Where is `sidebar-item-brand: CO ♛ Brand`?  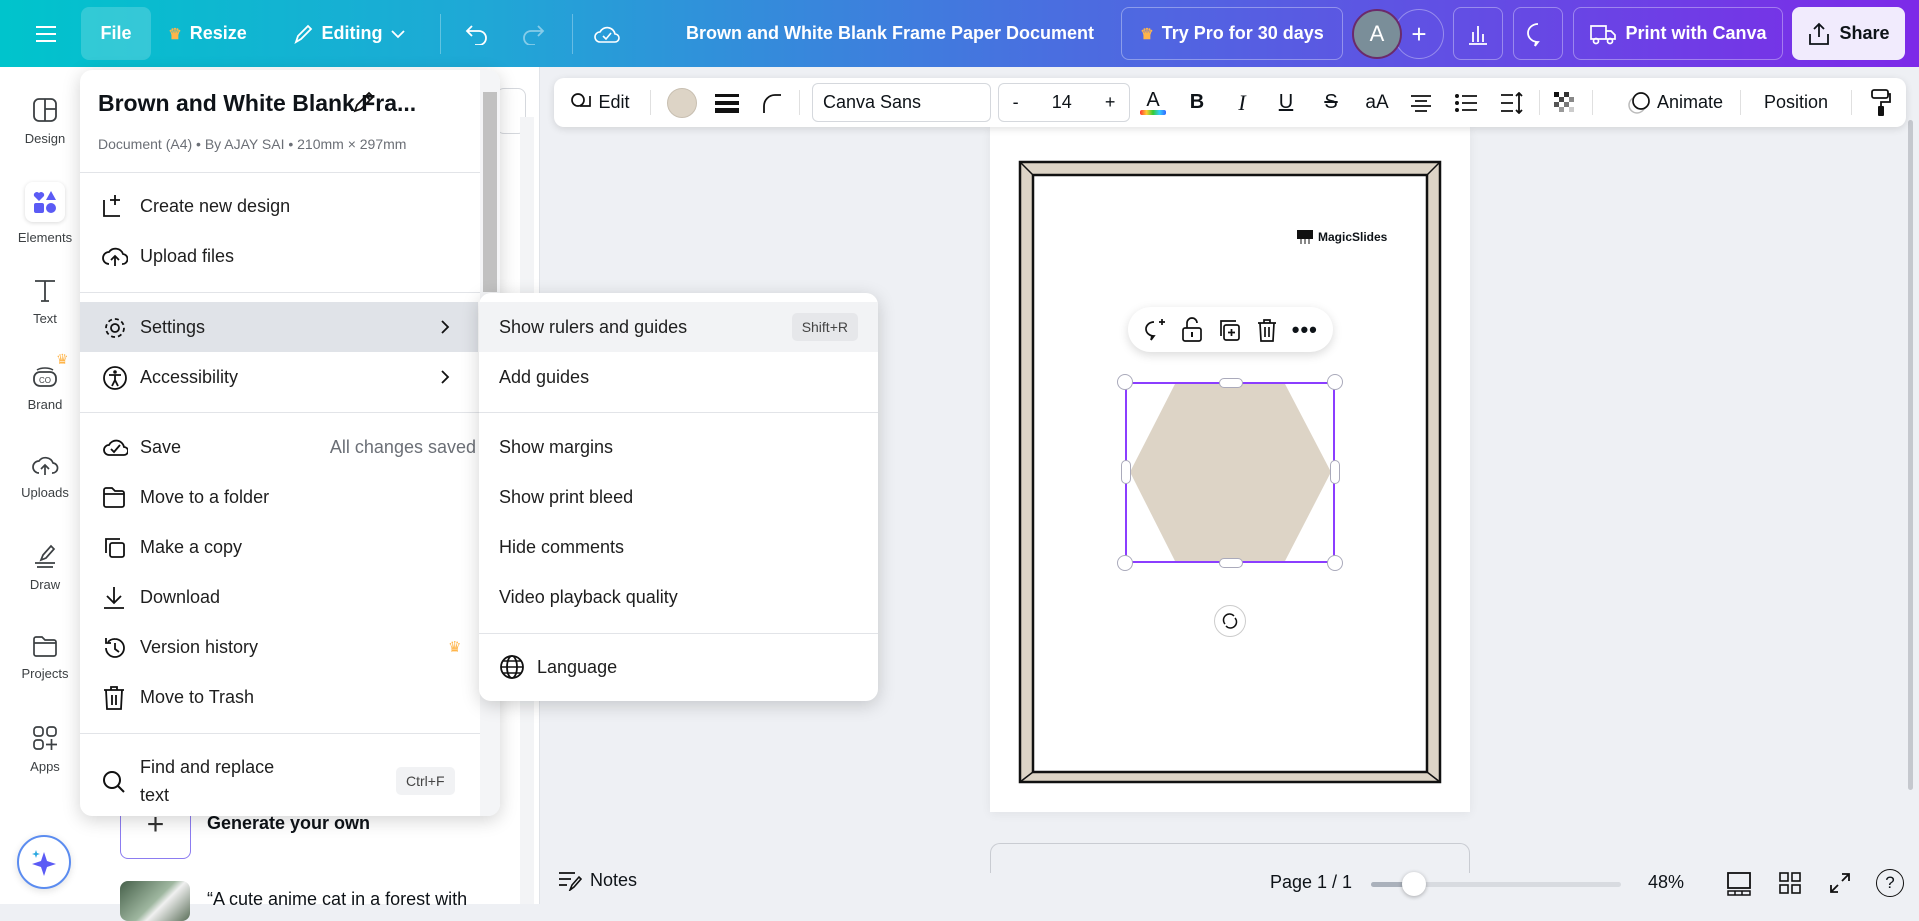
sidebar-item-brand: CO ♛ Brand is located at coordinates (45, 381).